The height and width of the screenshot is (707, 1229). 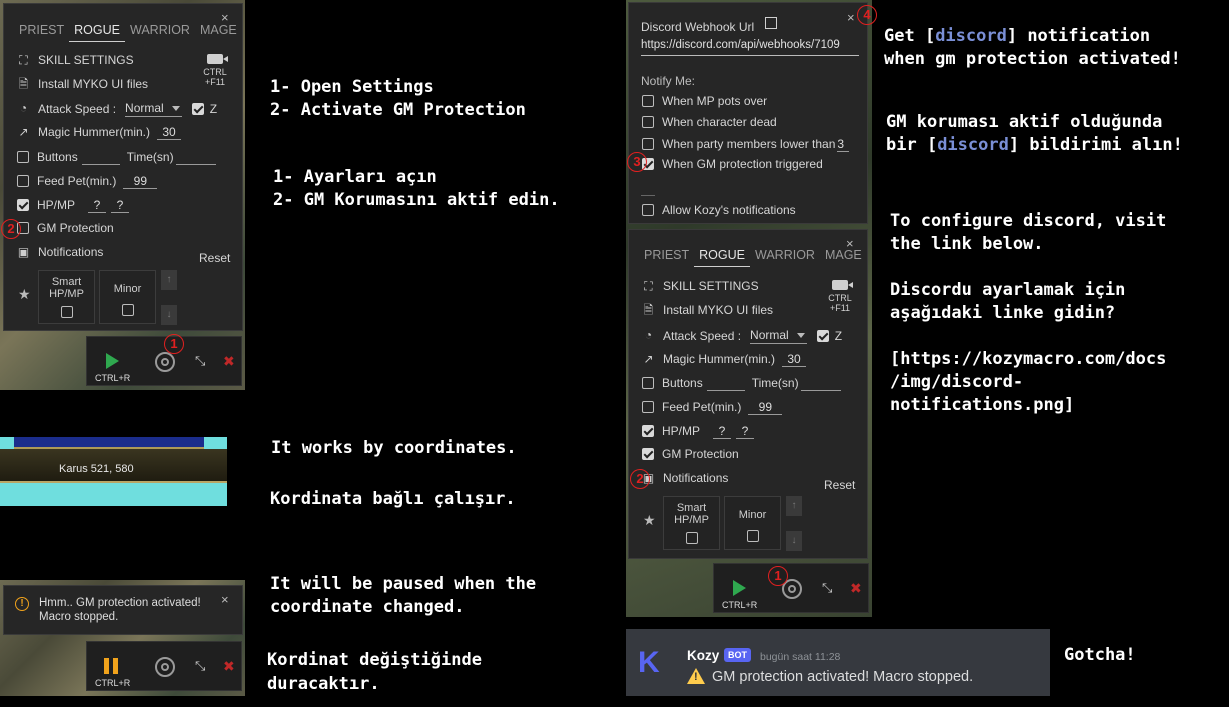 I want to click on feed-pet-checkbox, so click(x=23, y=181).